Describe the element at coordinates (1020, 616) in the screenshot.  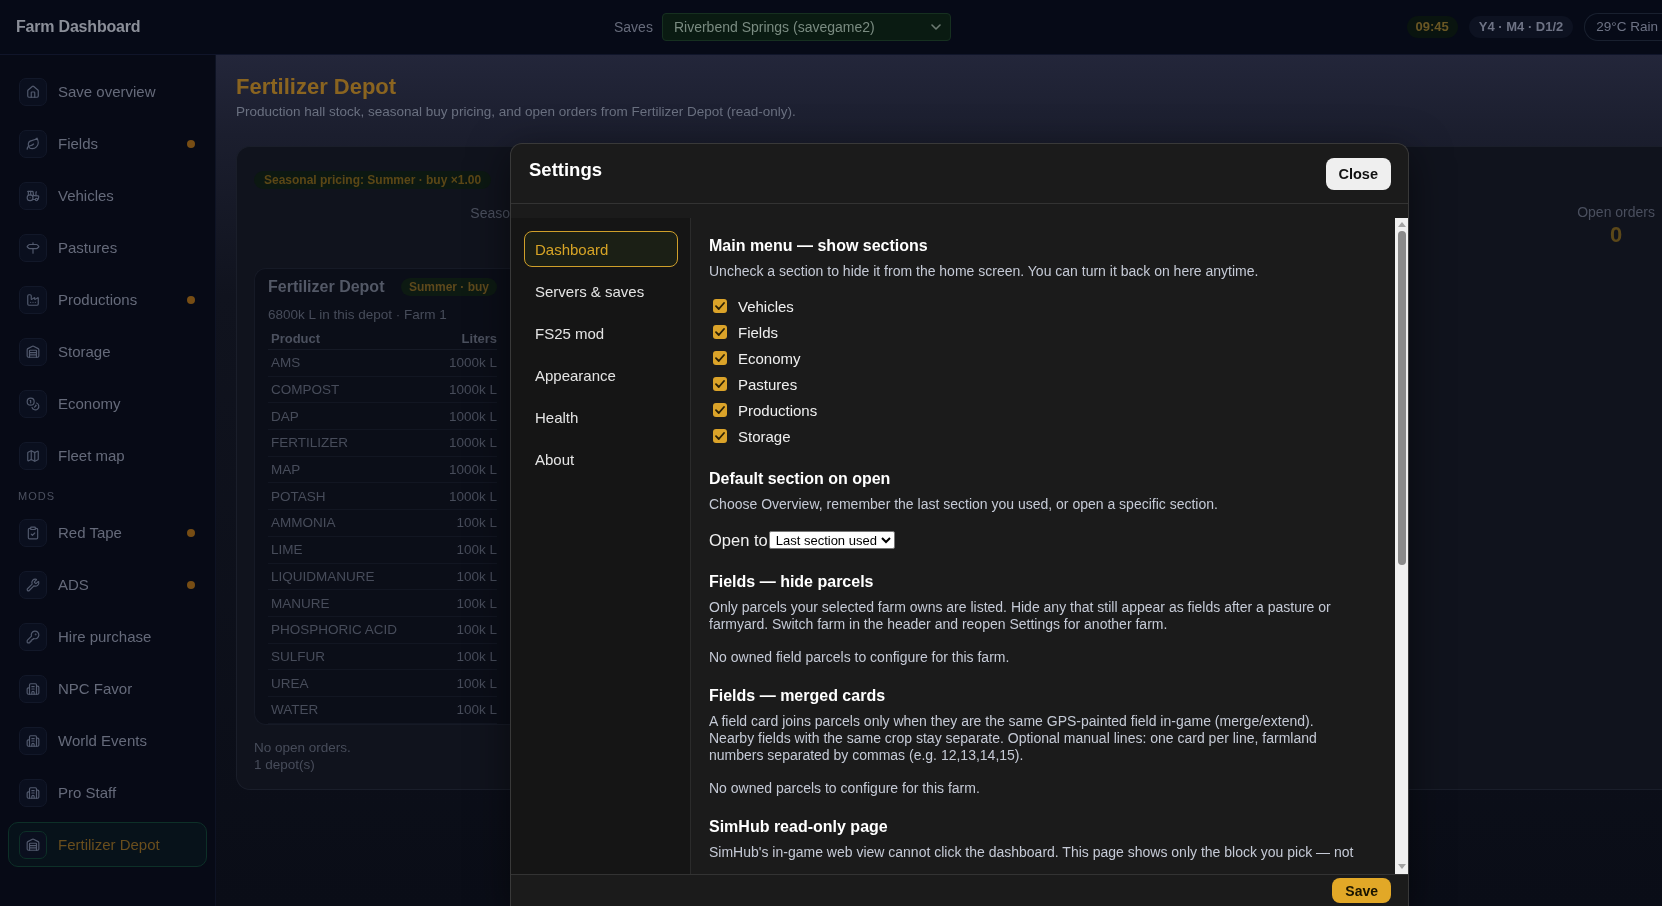
I see `section-text: Only parcels your selected farm owns are listed. Hide any that still appear as fields after a pasture or farmyard. Switch farm in the header and reopen Settings for another farm.` at that location.